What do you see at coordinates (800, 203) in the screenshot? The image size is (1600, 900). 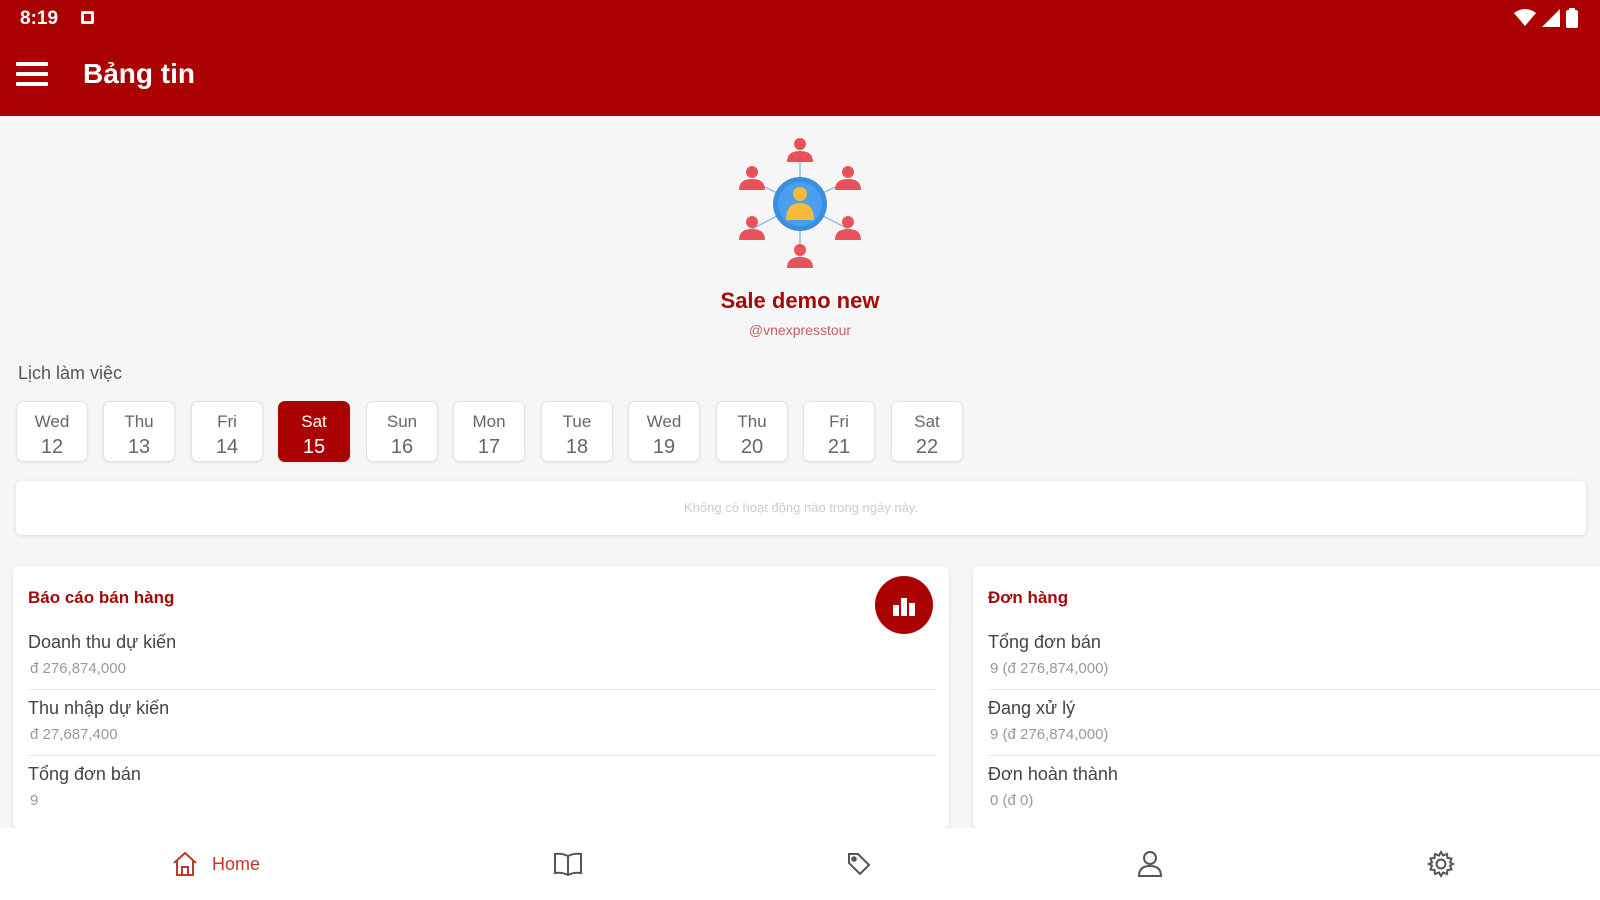 I see `team-network-icon` at bounding box center [800, 203].